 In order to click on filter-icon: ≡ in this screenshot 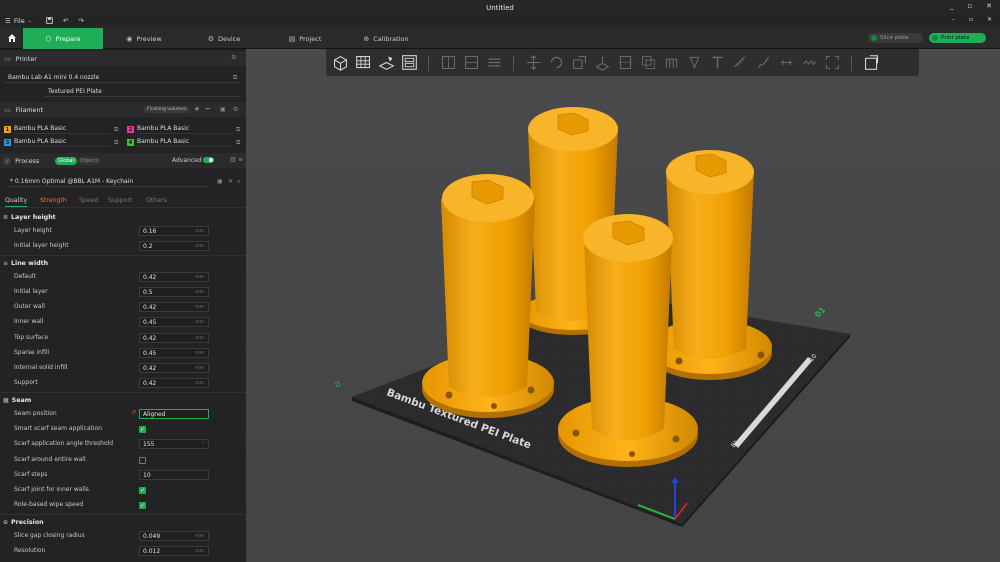, I will do `click(240, 159)`.